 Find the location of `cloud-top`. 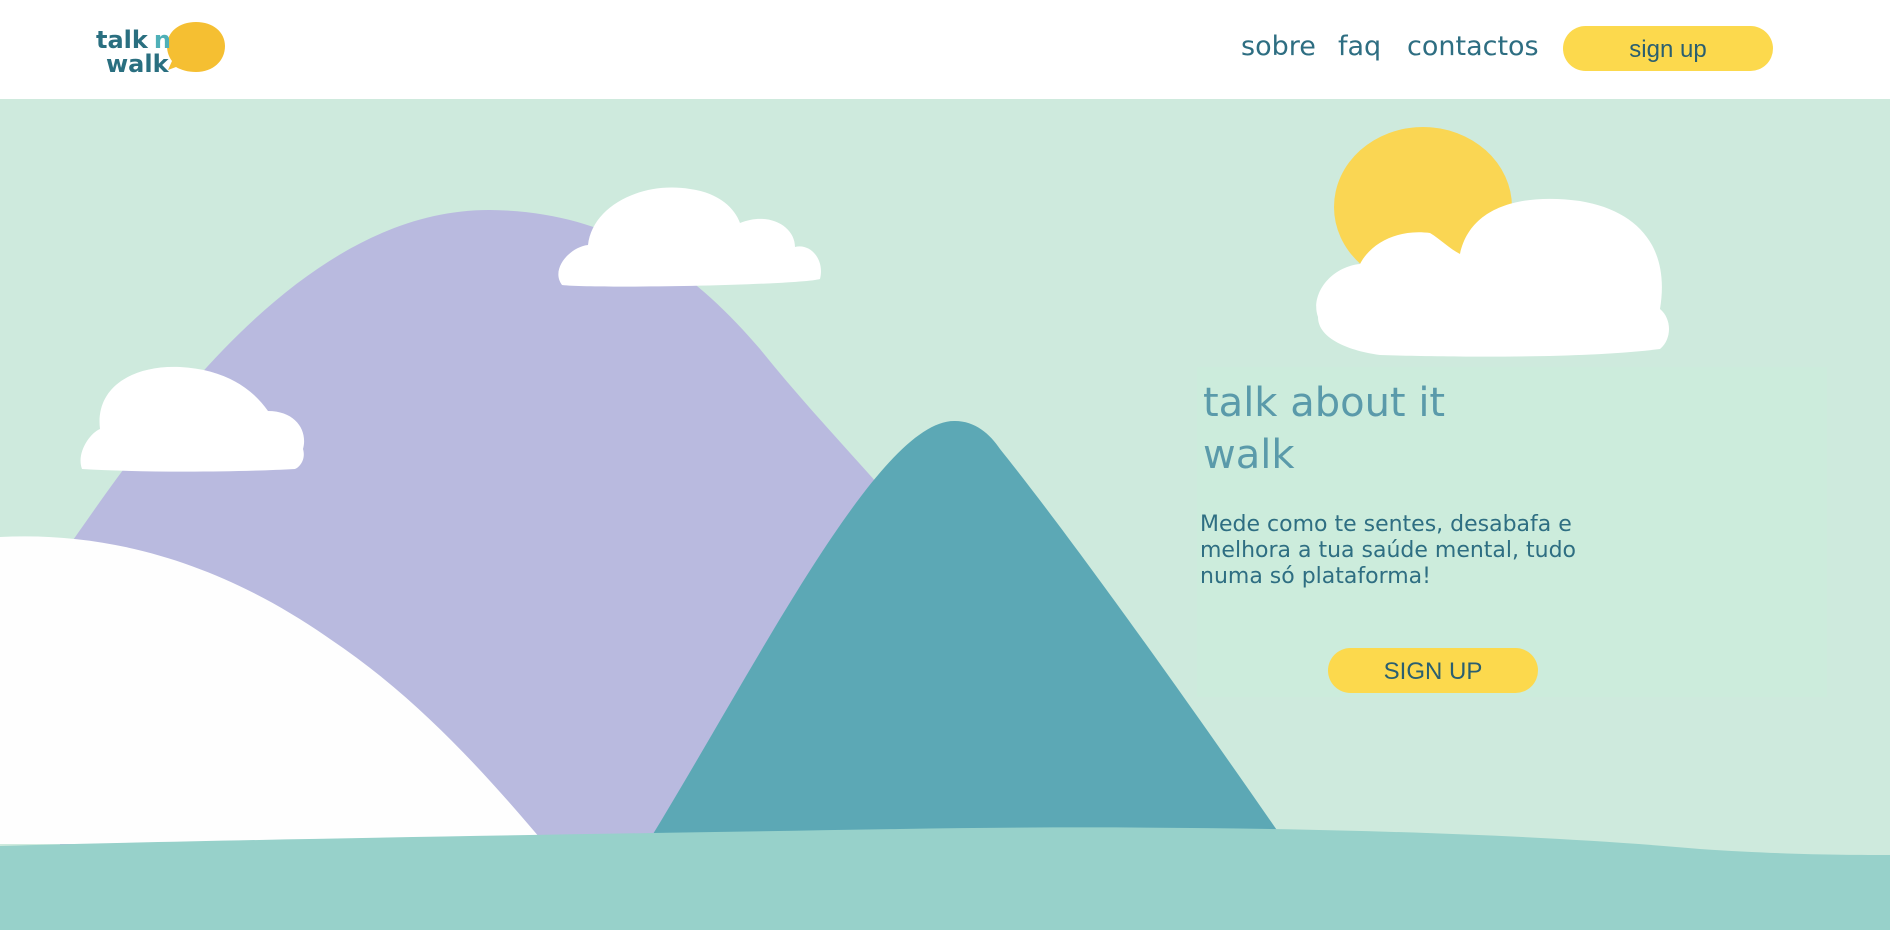

cloud-top is located at coordinates (689, 237).